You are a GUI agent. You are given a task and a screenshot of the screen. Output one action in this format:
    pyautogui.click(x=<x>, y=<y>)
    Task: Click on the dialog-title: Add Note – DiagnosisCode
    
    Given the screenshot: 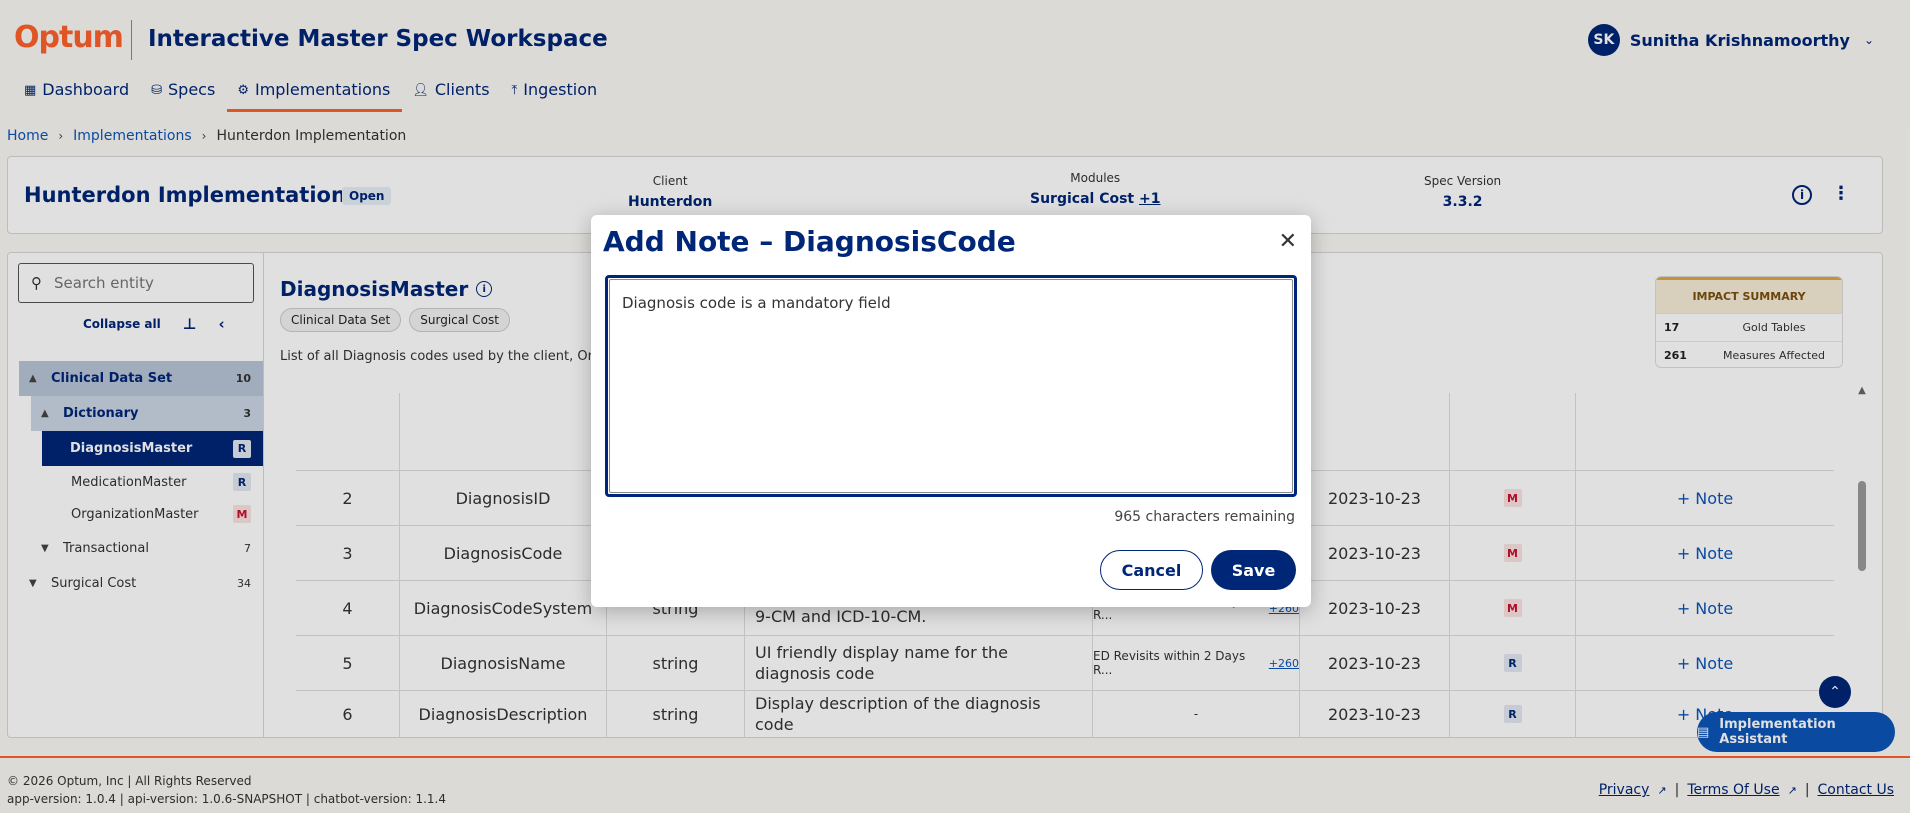 What is the action you would take?
    pyautogui.click(x=809, y=241)
    